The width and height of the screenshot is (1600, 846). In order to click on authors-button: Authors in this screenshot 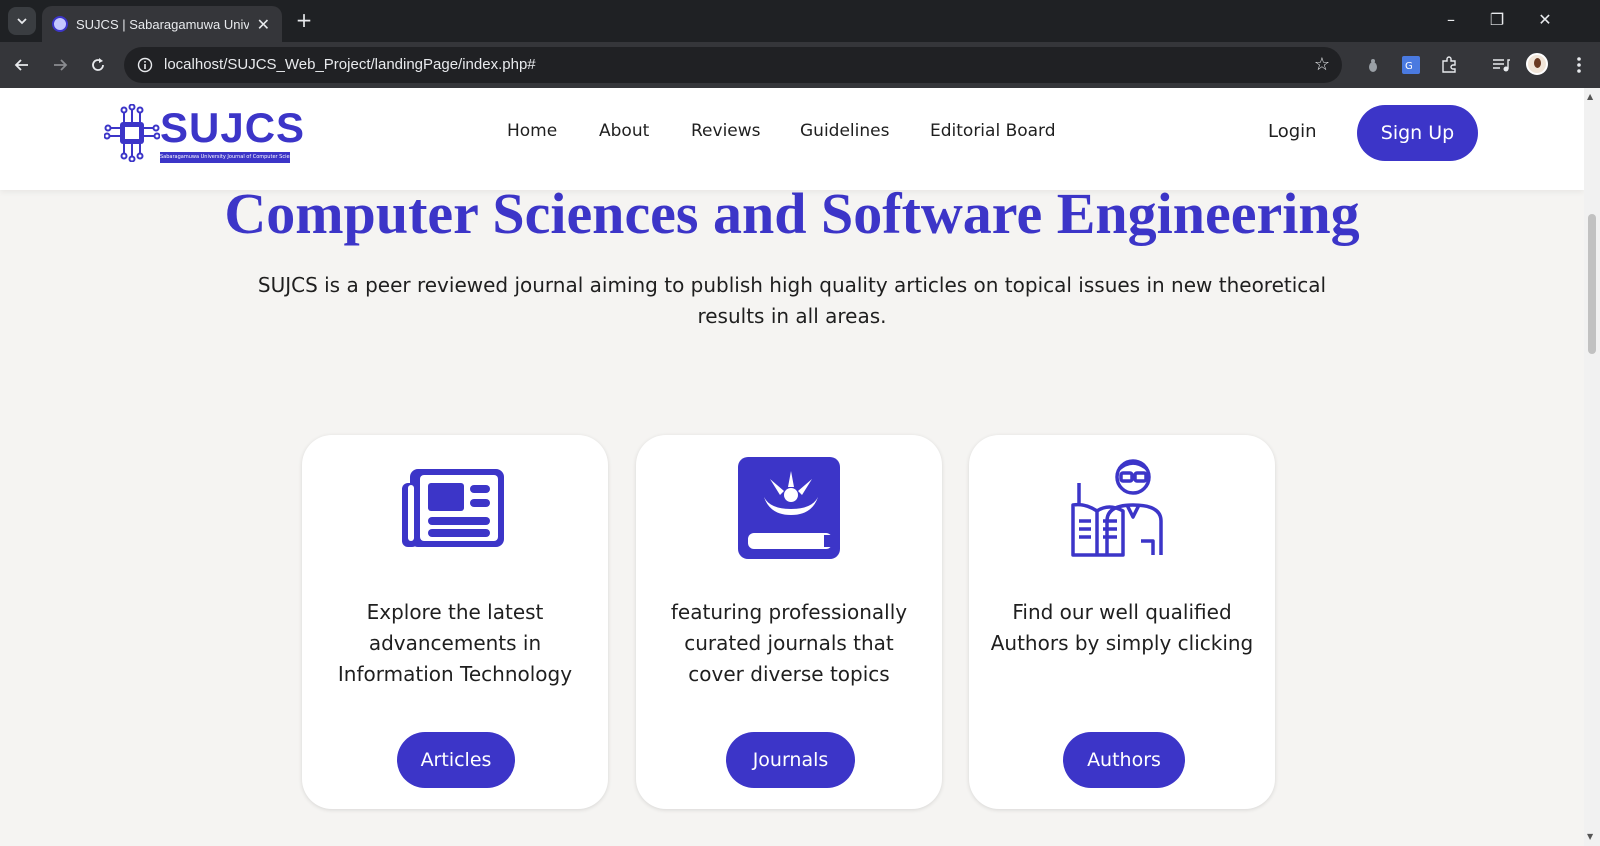, I will do `click(1124, 760)`.